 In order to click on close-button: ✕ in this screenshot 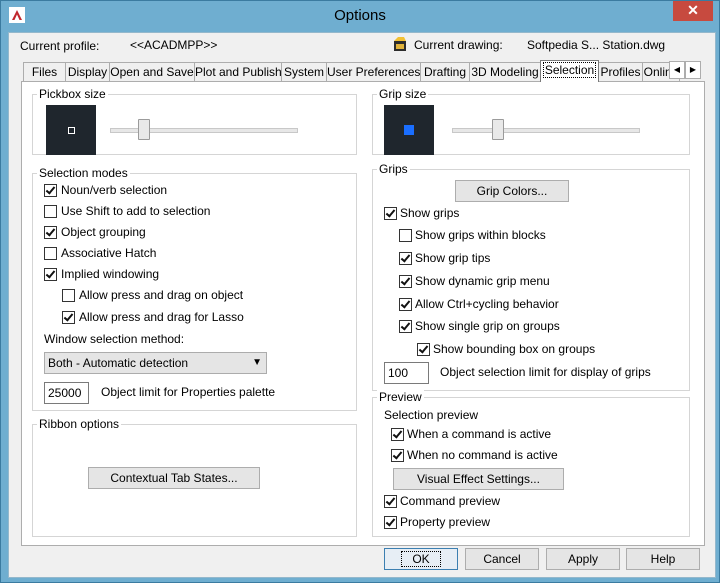, I will do `click(693, 11)`.